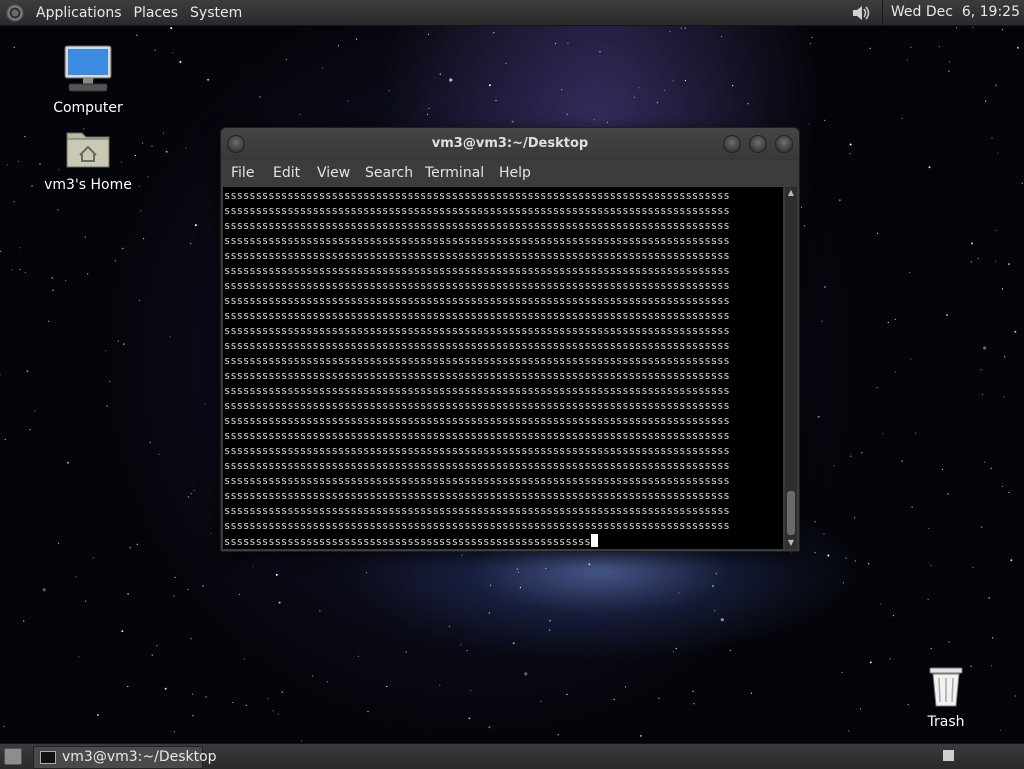 This screenshot has width=1024, height=769. I want to click on desktop-icon-label: vm3's Home, so click(88, 185).